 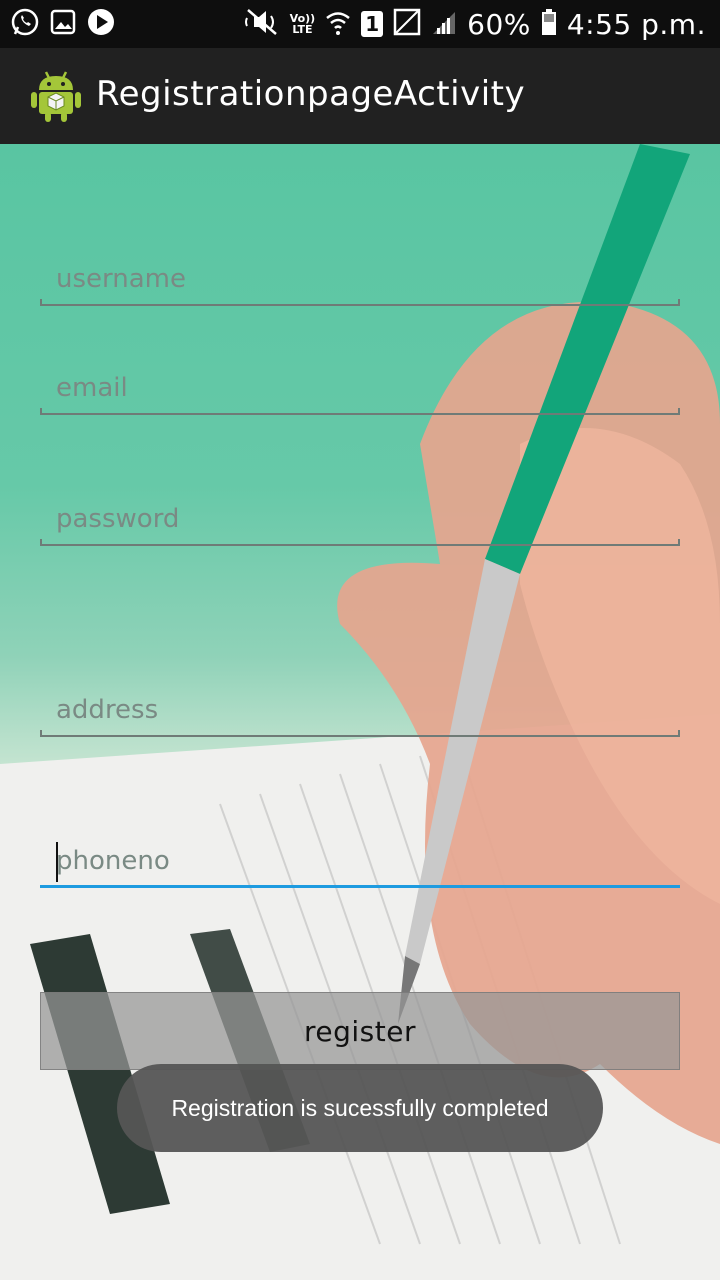 What do you see at coordinates (360, 717) in the screenshot?
I see `address-field: address` at bounding box center [360, 717].